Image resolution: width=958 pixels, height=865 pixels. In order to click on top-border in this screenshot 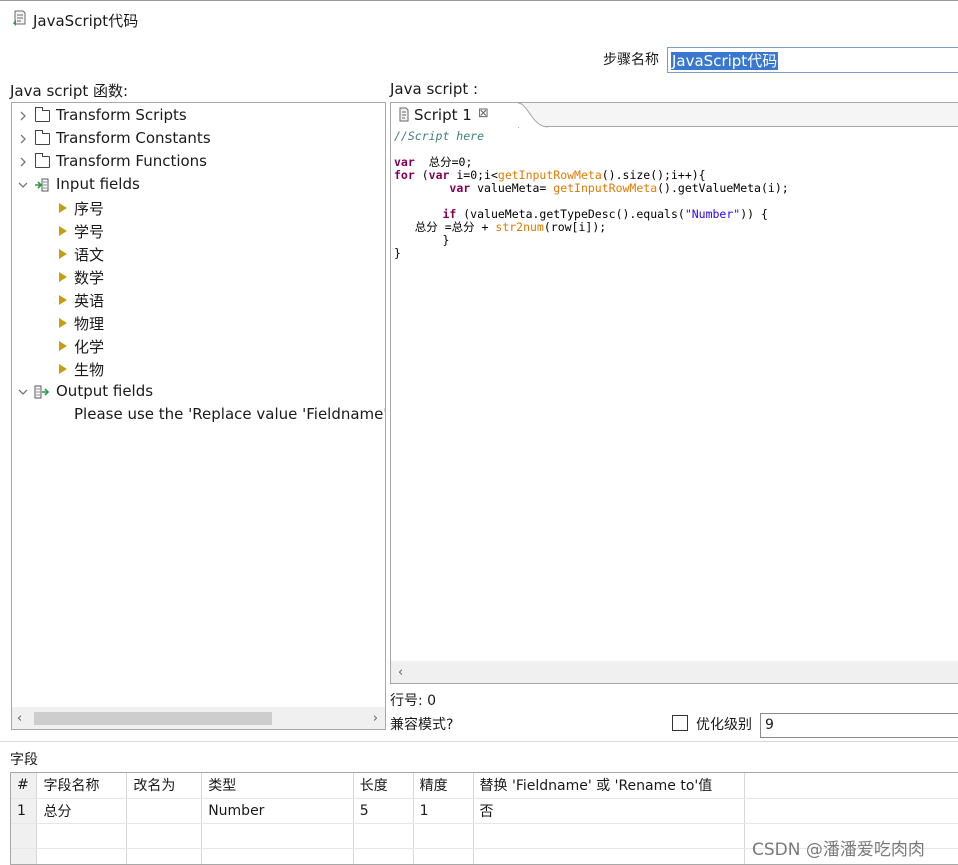, I will do `click(479, 0)`.